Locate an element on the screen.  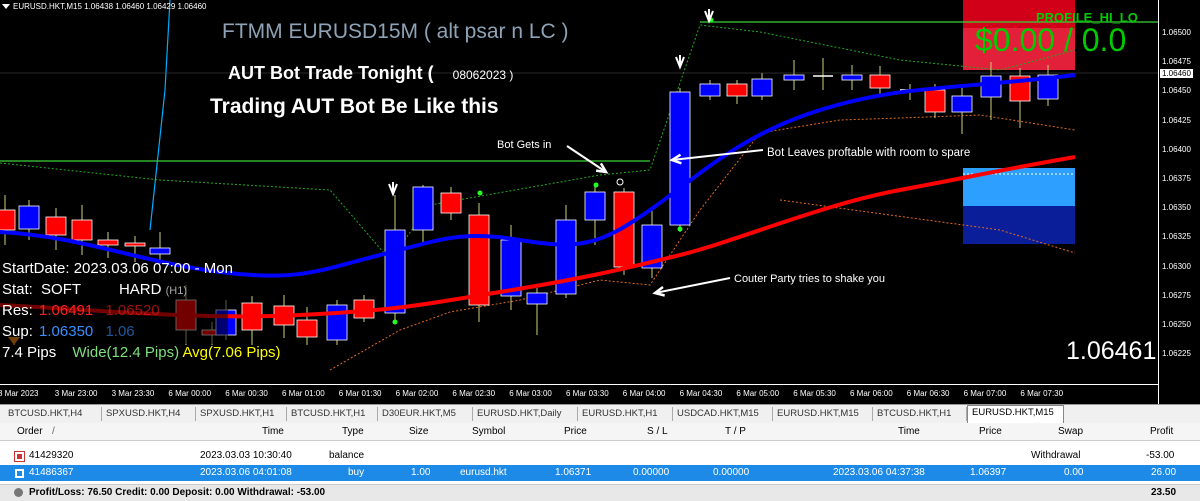
headline-1: AUT Bot Trade Tonight ( 08062023 ) is located at coordinates (371, 73).